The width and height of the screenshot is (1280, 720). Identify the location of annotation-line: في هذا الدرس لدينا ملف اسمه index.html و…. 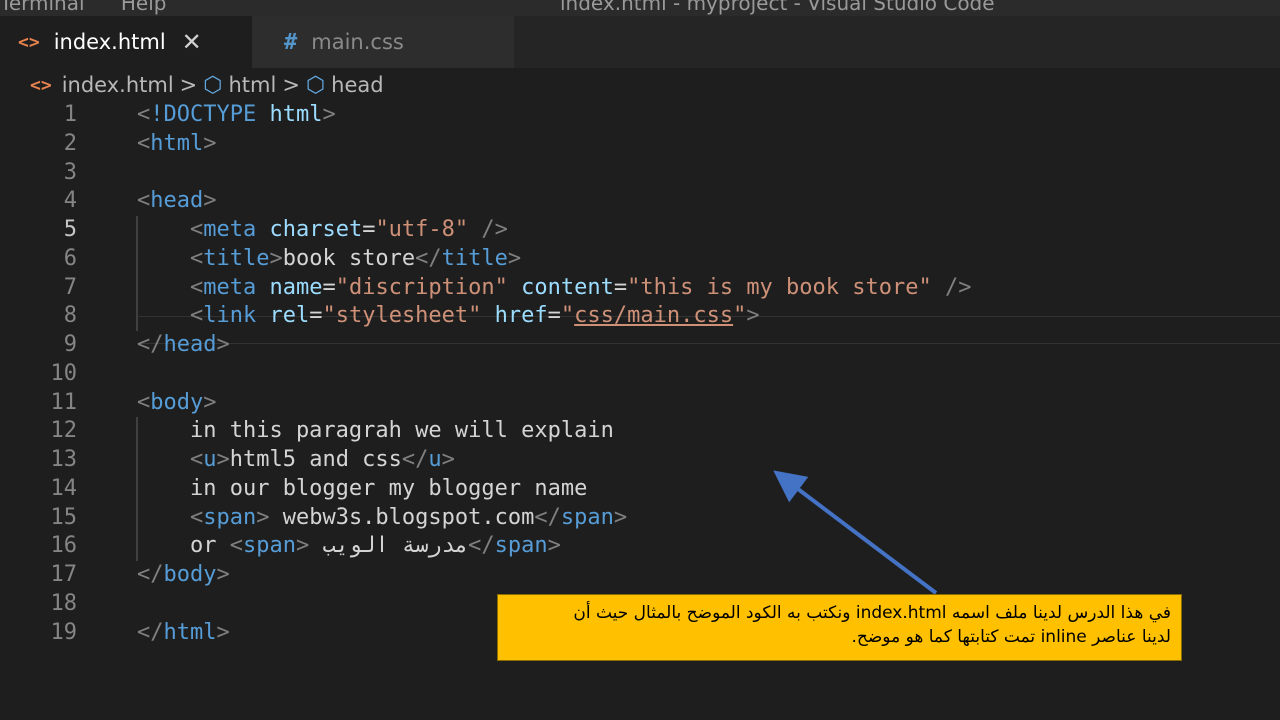
(872, 613).